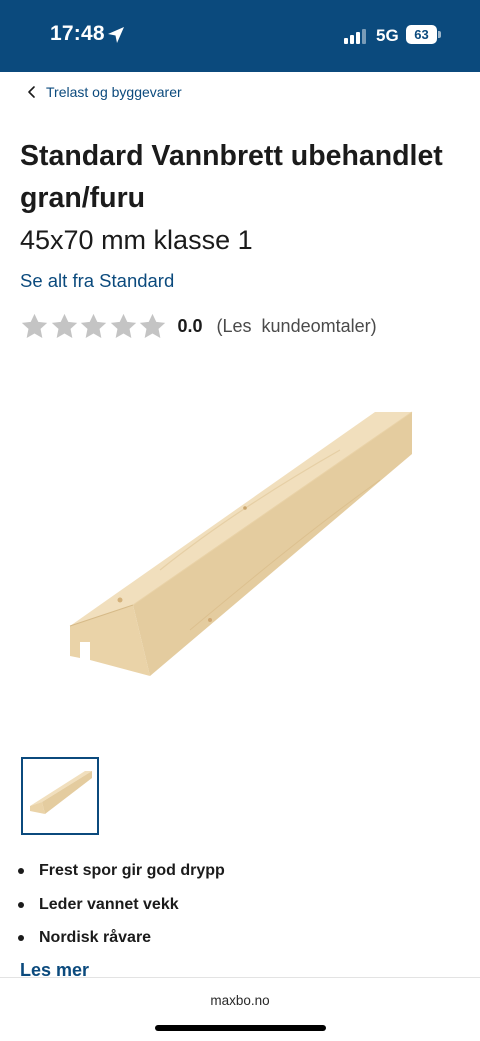 This screenshot has width=480, height=1041. I want to click on feature-item: Frest spor gir god drypp, so click(121, 875).